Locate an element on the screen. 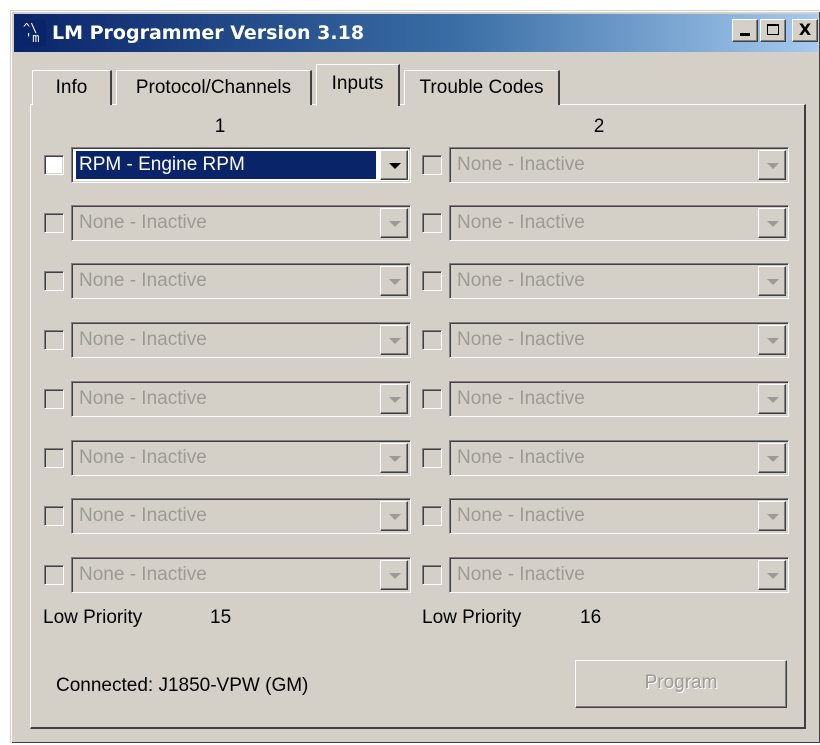 Image resolution: width=820 pixels, height=745 pixels. connection-status: Connected: J1850-VPW (GM) is located at coordinates (182, 685).